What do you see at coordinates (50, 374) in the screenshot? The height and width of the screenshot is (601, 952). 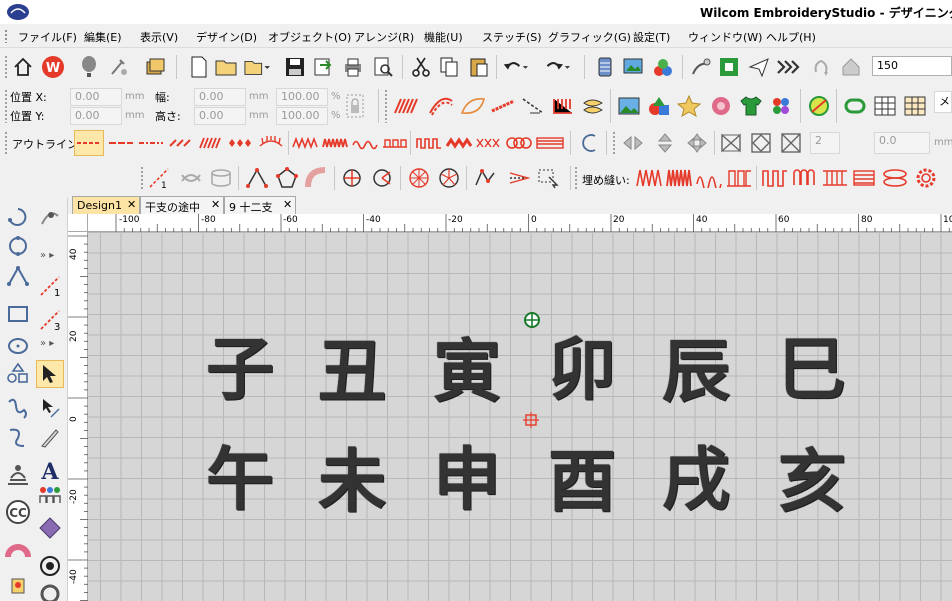 I see `select-object-tool` at bounding box center [50, 374].